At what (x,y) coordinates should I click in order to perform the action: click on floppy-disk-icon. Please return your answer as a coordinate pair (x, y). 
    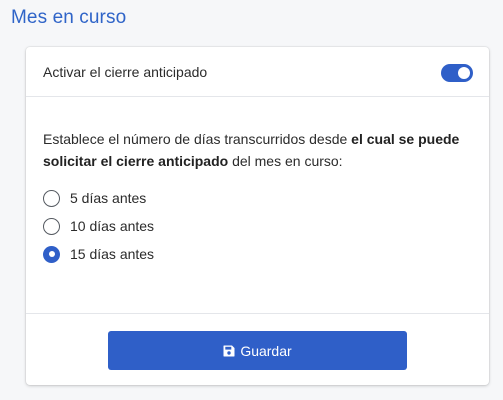
    Looking at the image, I should click on (229, 350).